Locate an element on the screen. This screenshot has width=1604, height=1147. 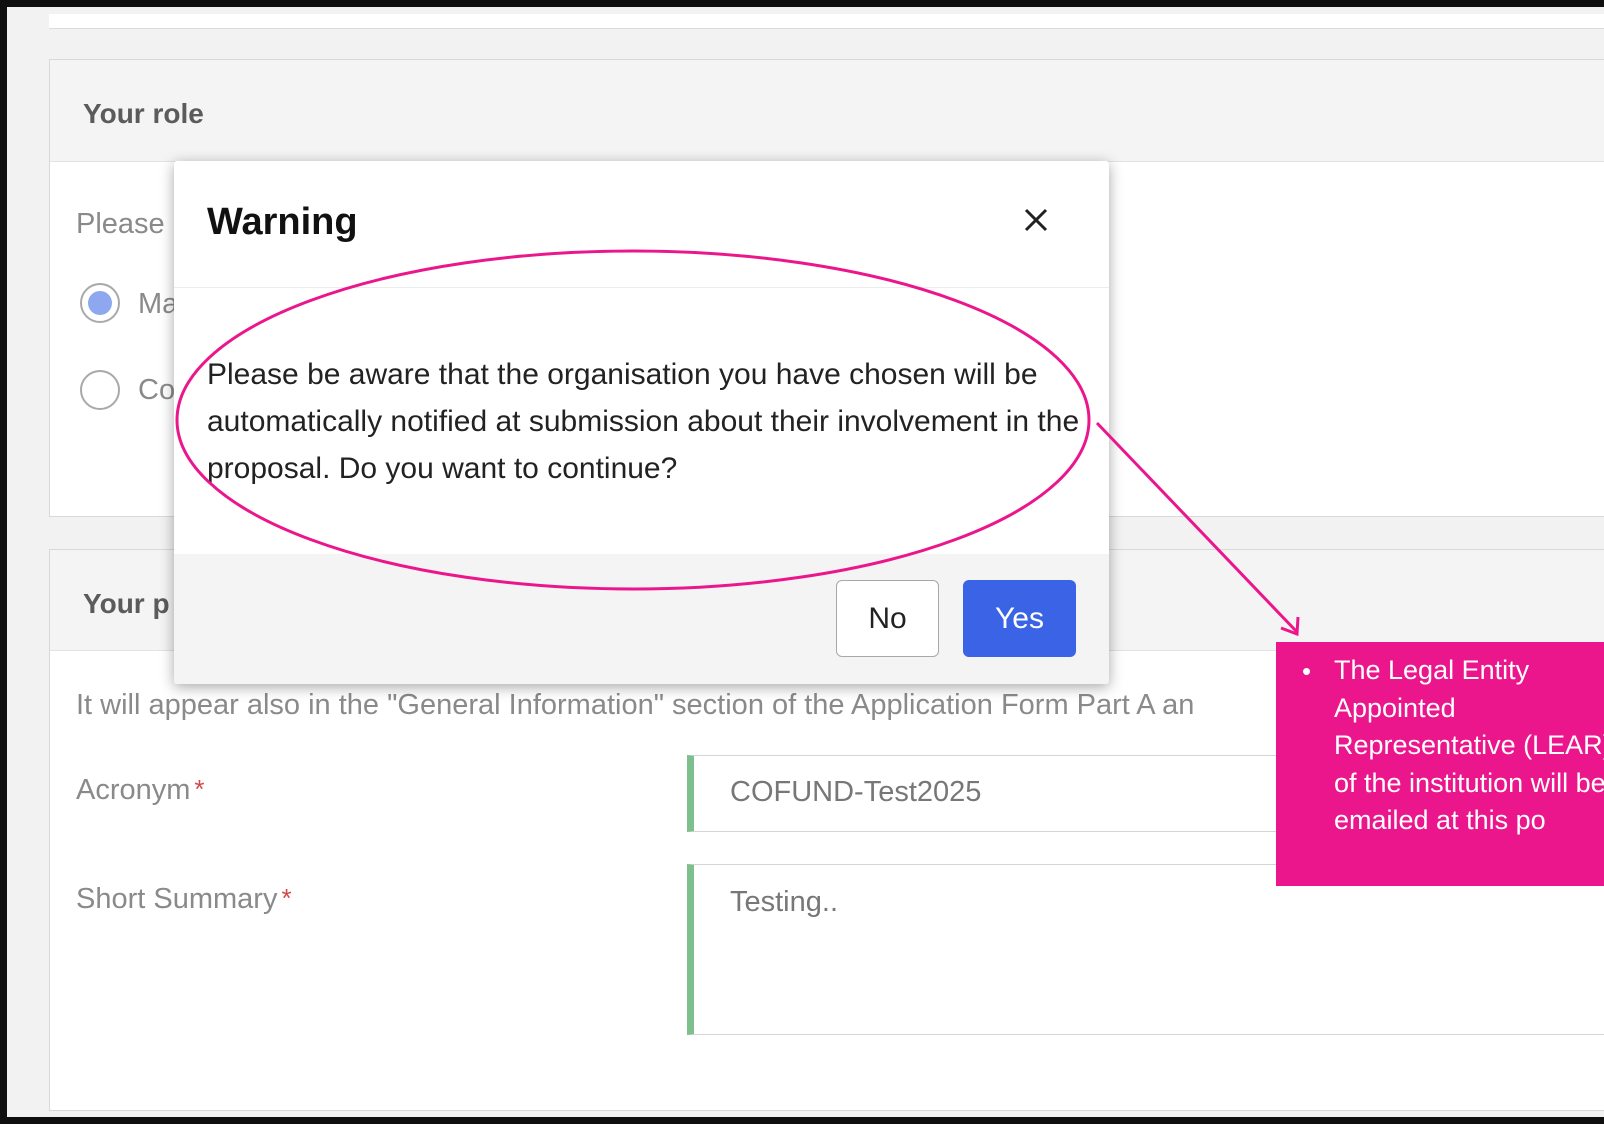
yes-button: Yes is located at coordinates (1019, 618).